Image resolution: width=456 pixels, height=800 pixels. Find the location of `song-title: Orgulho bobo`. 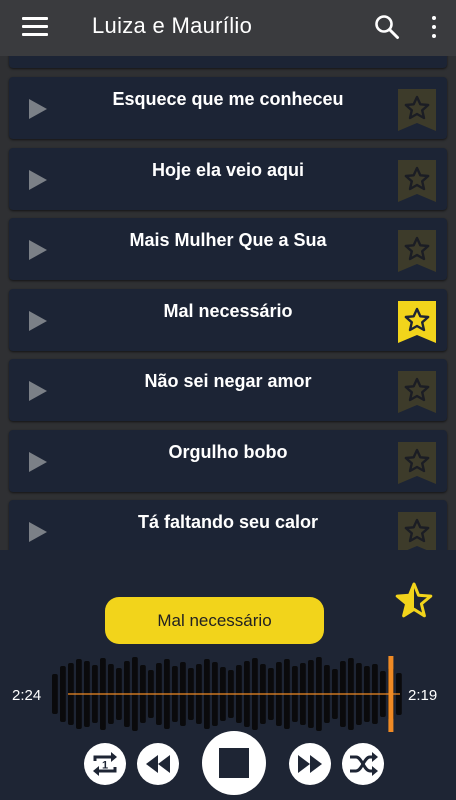

song-title: Orgulho bobo is located at coordinates (228, 451).